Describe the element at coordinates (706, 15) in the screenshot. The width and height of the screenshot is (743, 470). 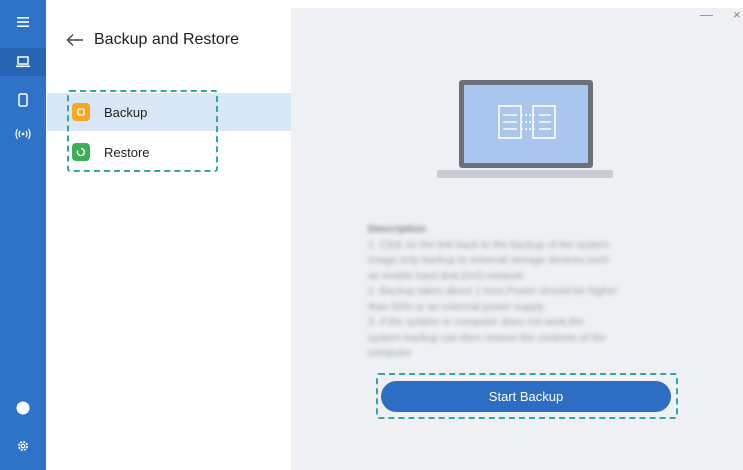
I see `minimize-button: —` at that location.